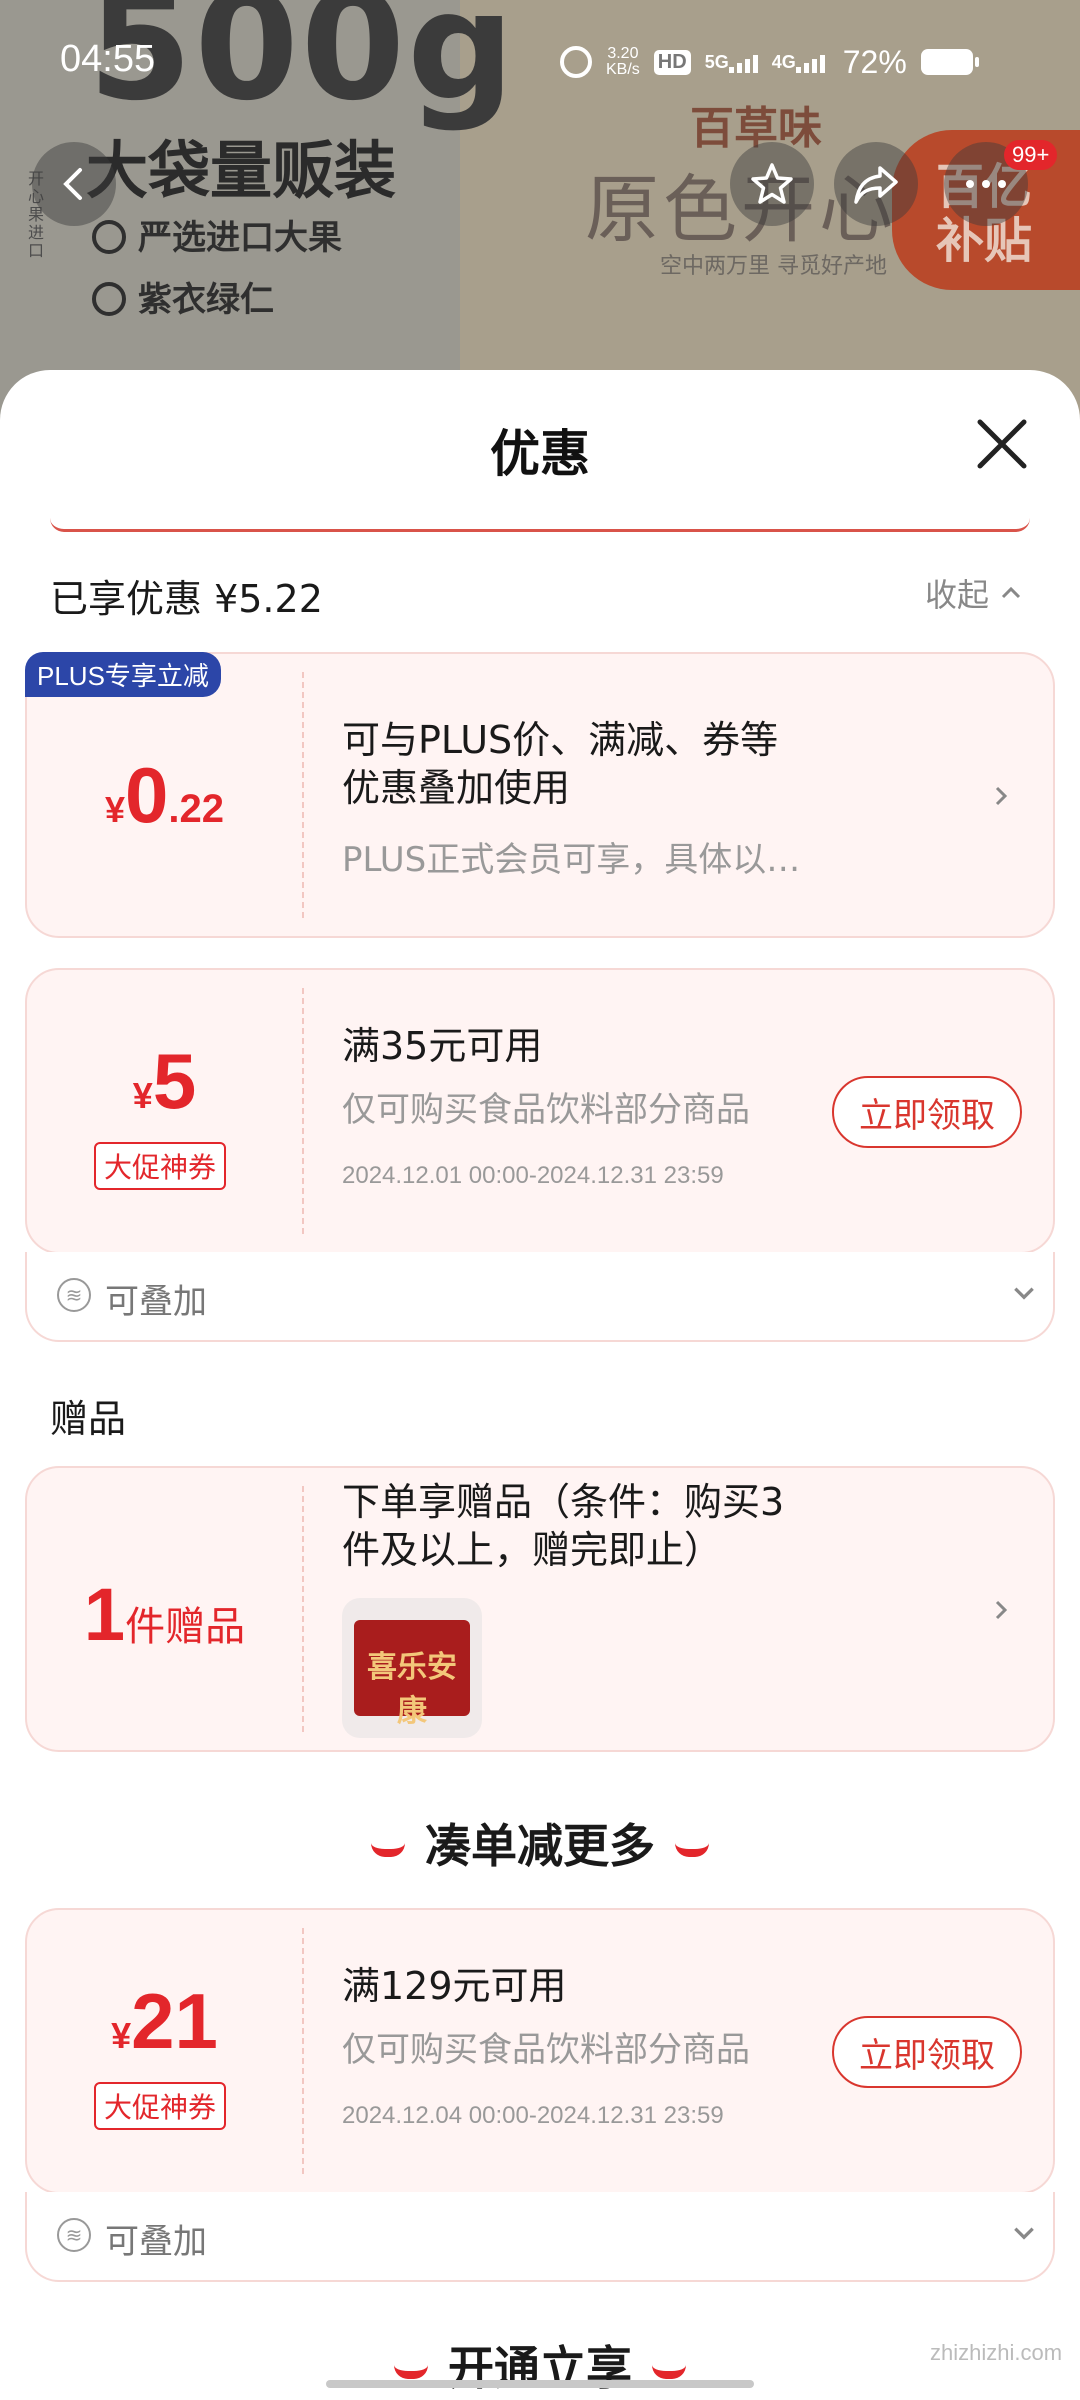 The height and width of the screenshot is (2400, 1080). I want to click on gift-section-heading: 赠品, so click(88, 1419).